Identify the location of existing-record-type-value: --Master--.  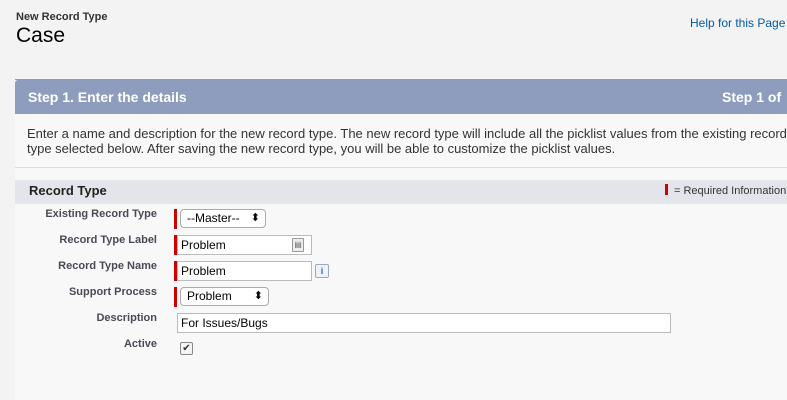
(213, 218).